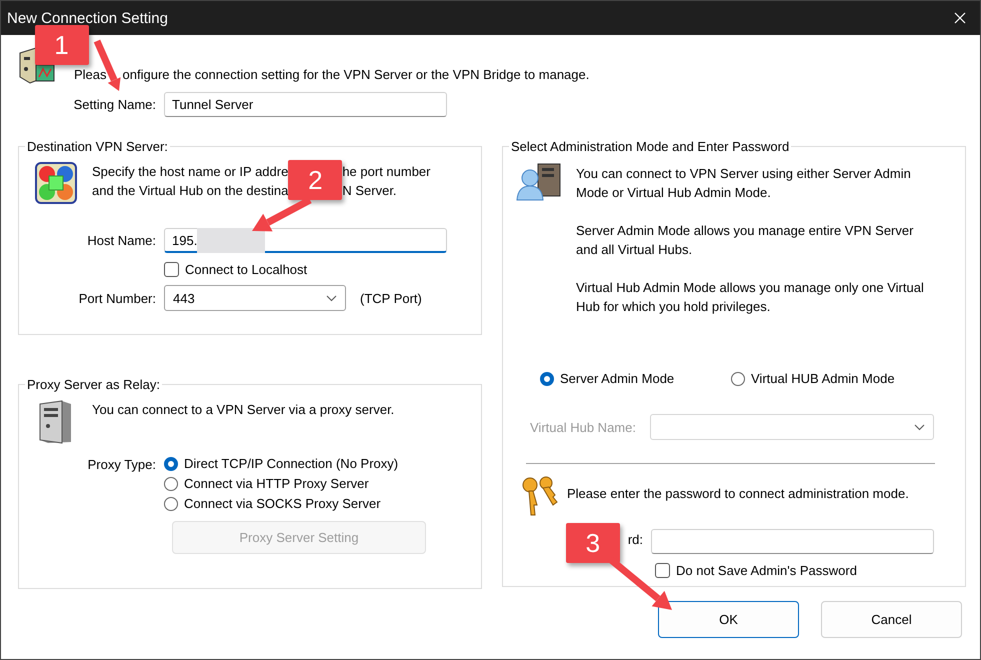 The height and width of the screenshot is (660, 981). What do you see at coordinates (813, 378) in the screenshot?
I see `radio-button: Virtual HUB Admin Mode` at bounding box center [813, 378].